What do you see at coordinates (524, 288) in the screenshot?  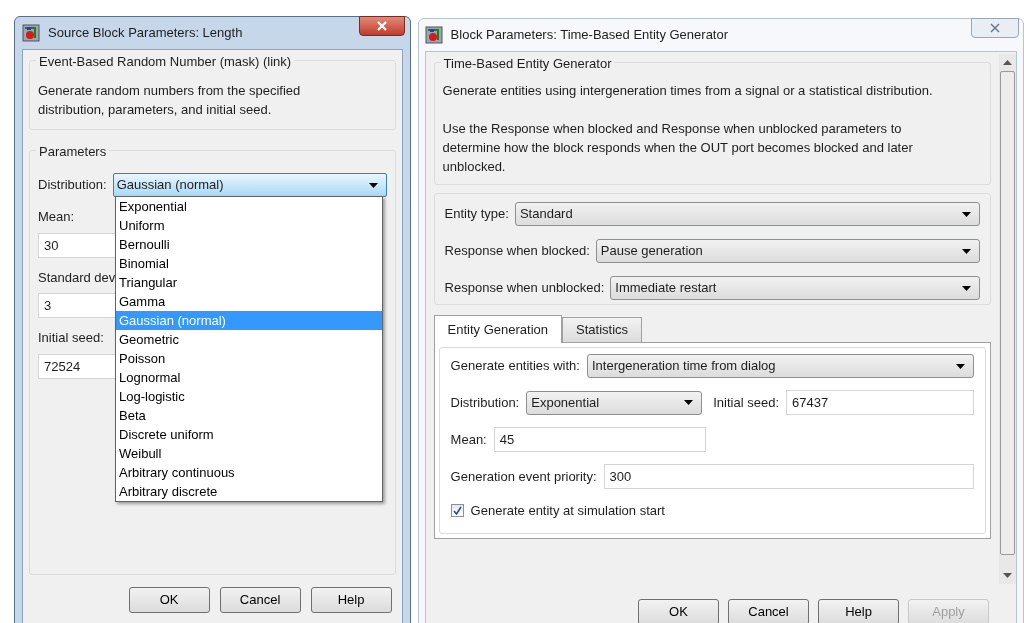 I see `field-label: Response when unblocked:` at bounding box center [524, 288].